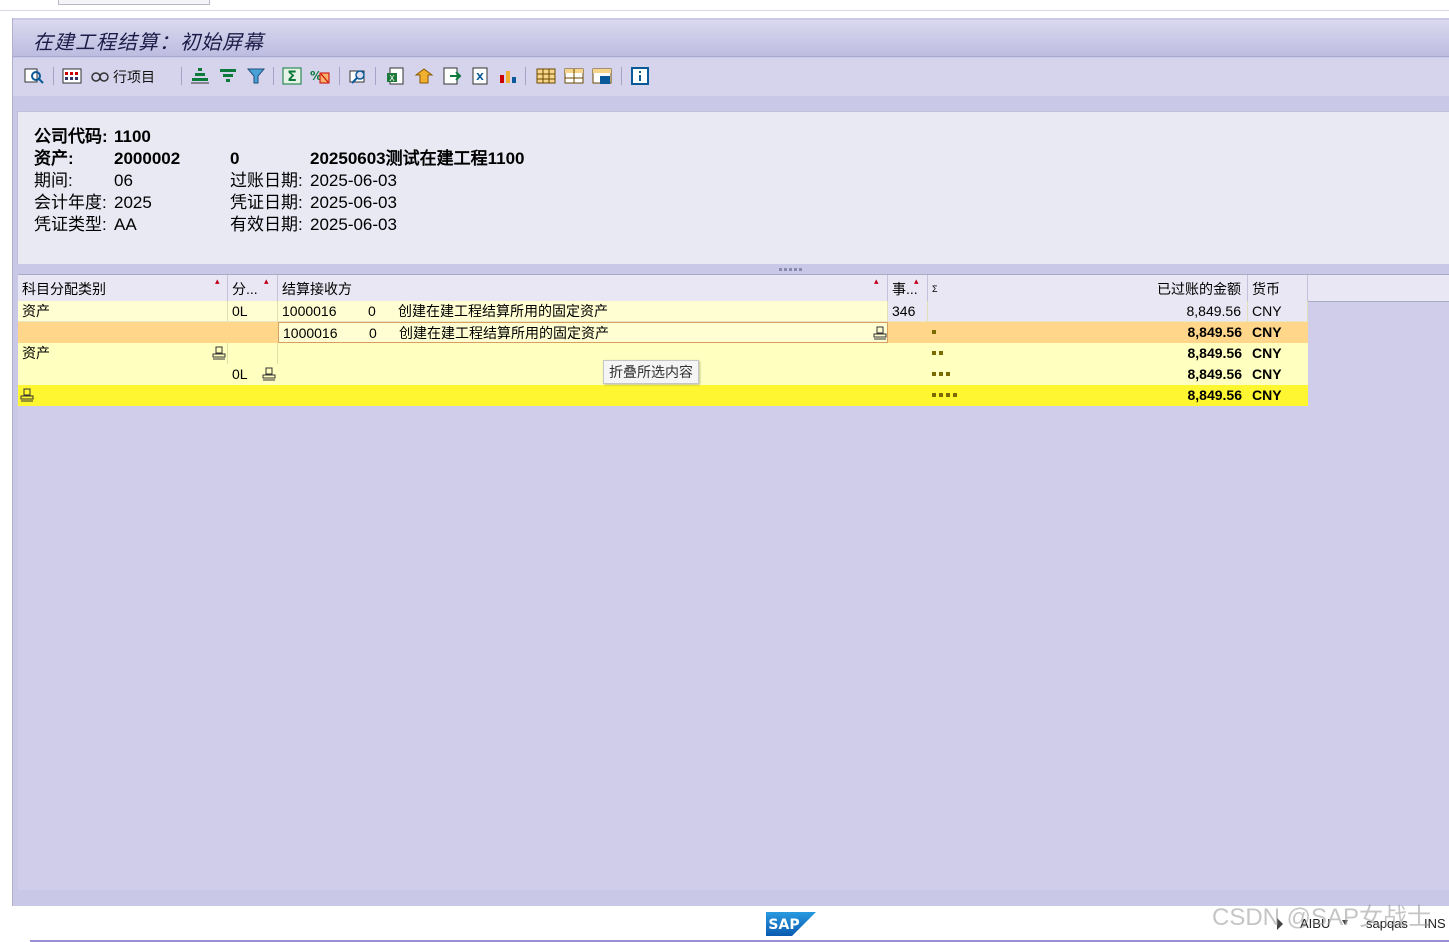 This screenshot has height=942, width=1449. I want to click on fiscal-year-value: 2025, so click(133, 202).